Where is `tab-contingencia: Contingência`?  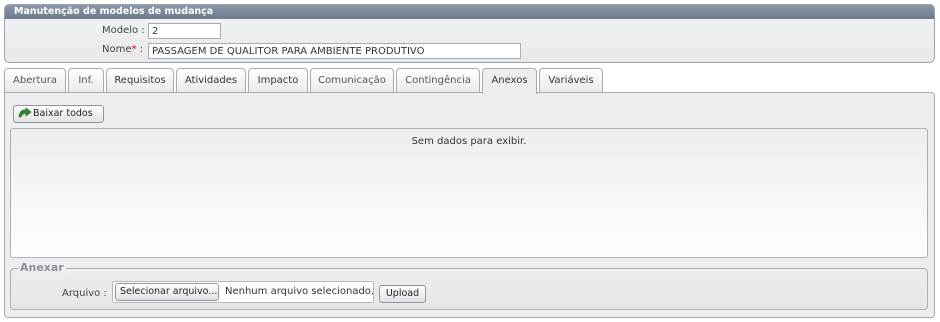
tab-contingencia: Contingência is located at coordinates (438, 80).